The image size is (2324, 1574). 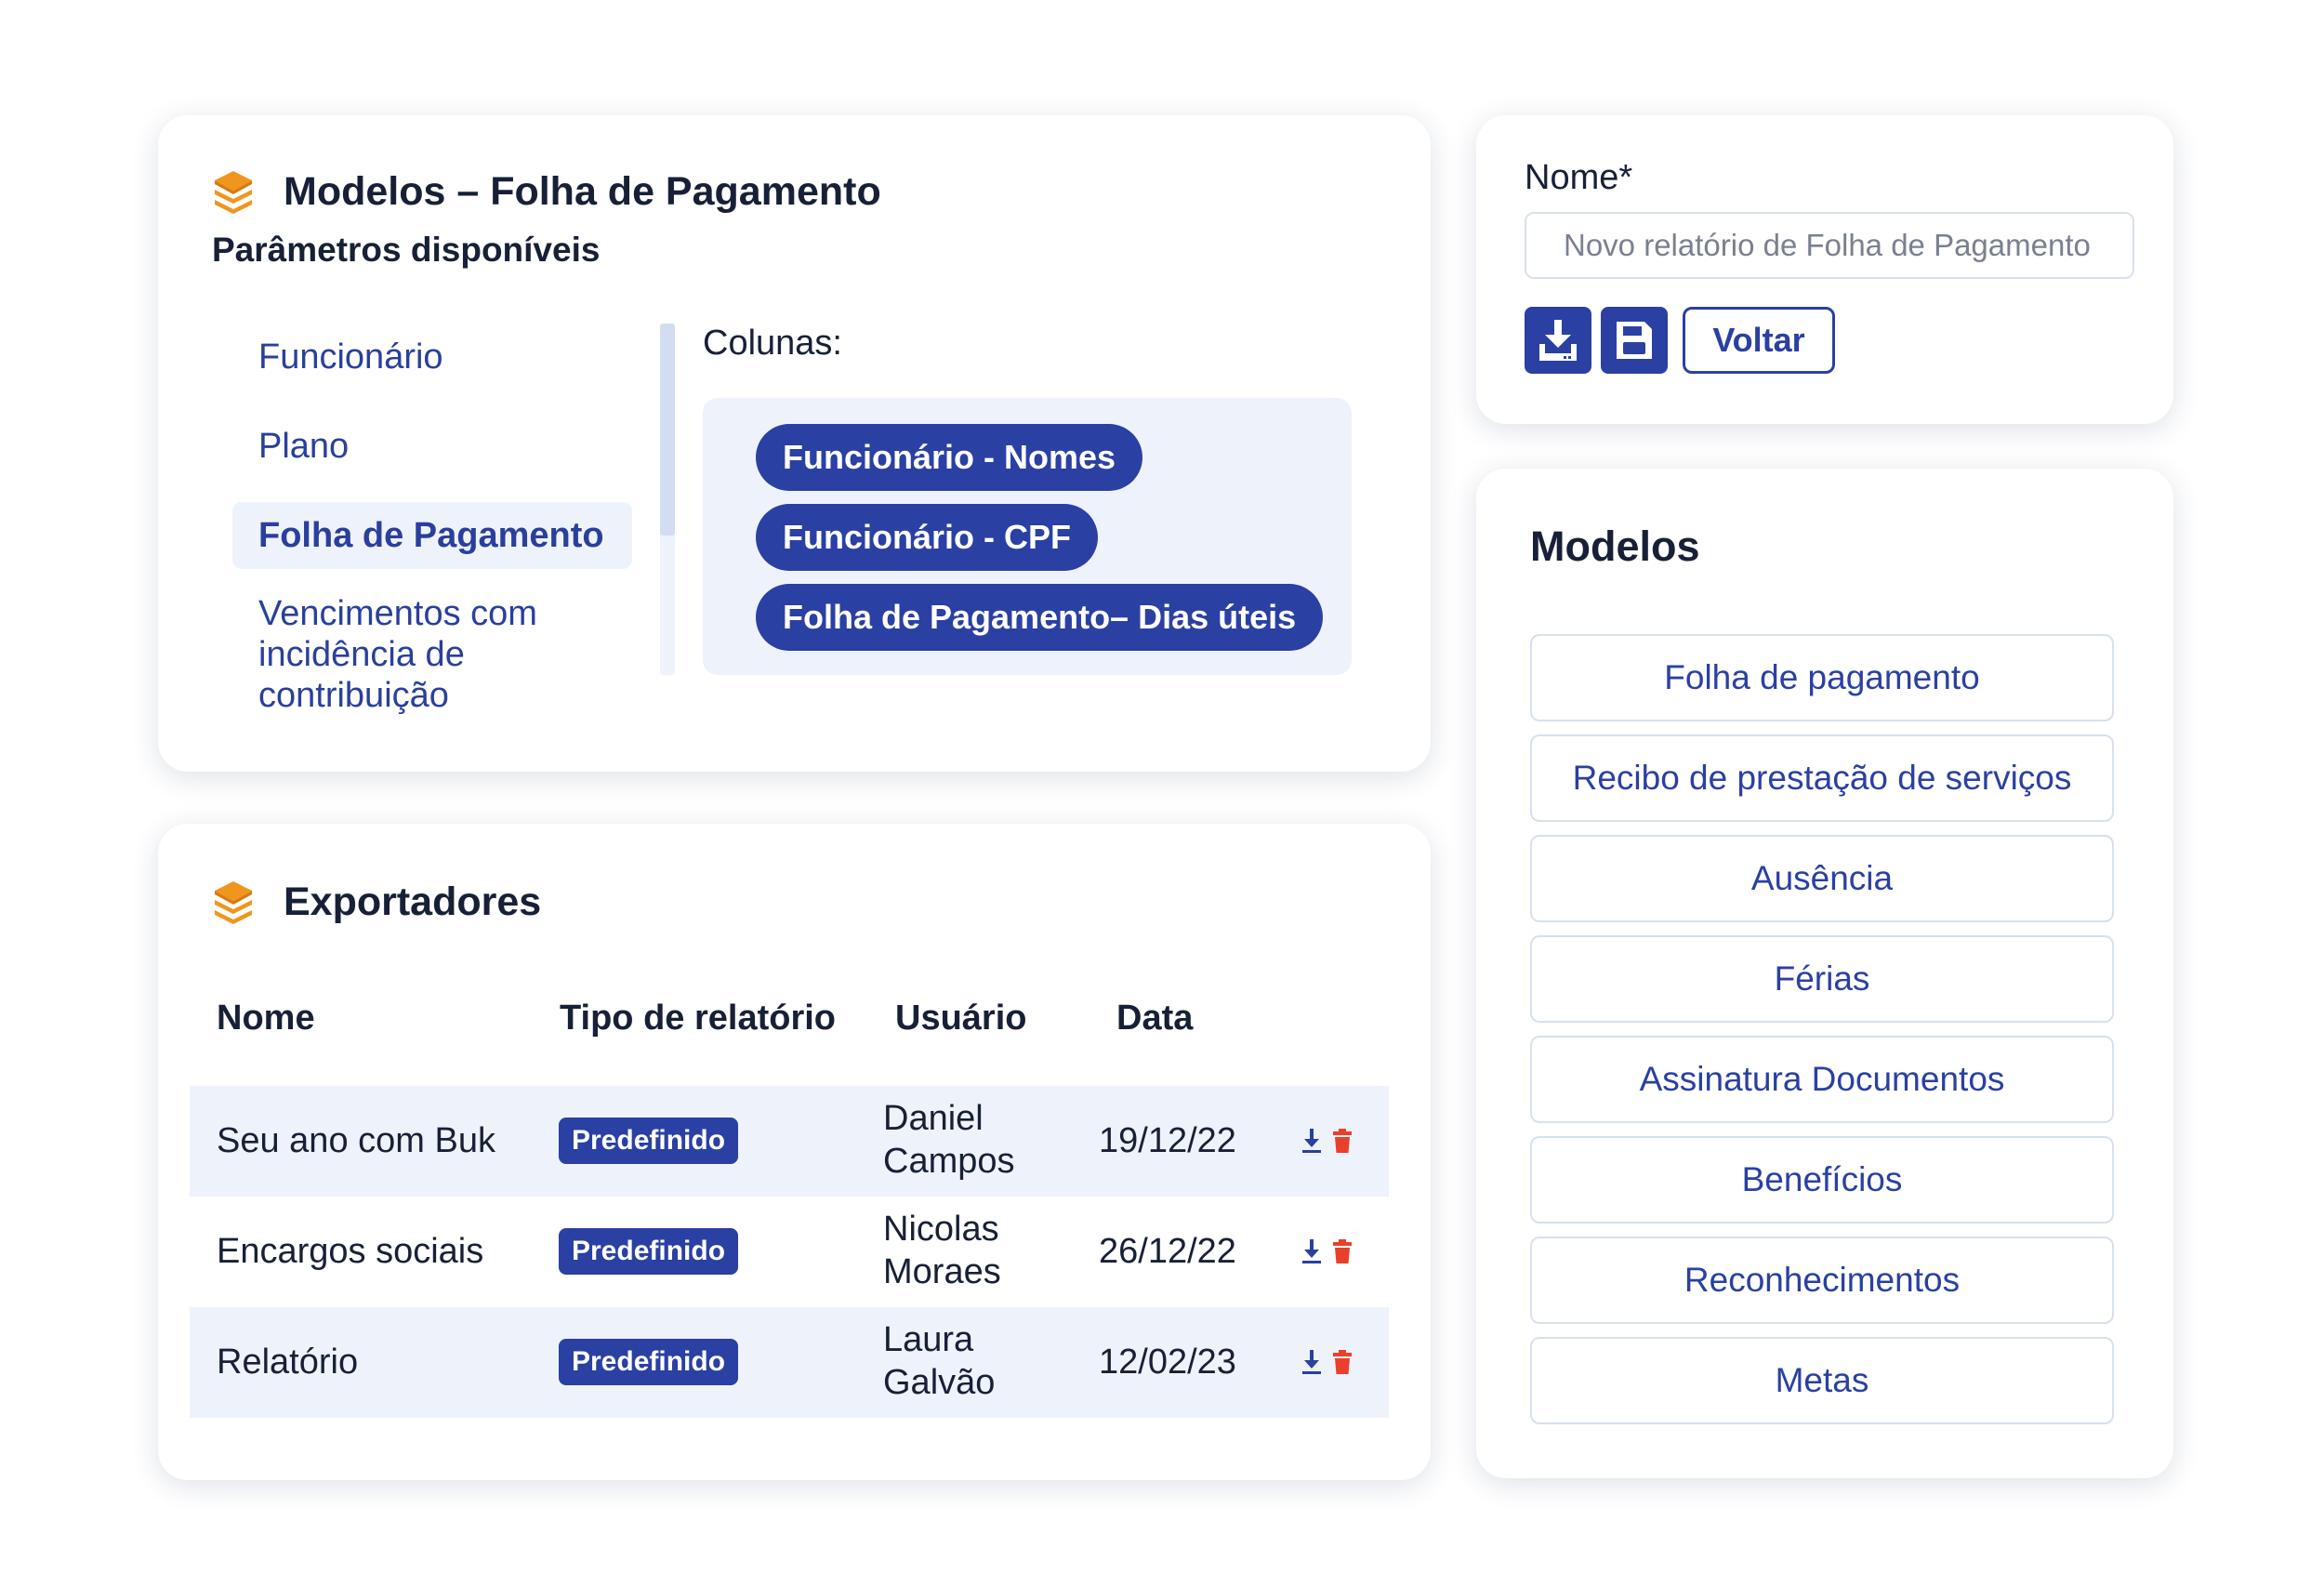 I want to click on models-list-title: Modelos, so click(x=1615, y=546).